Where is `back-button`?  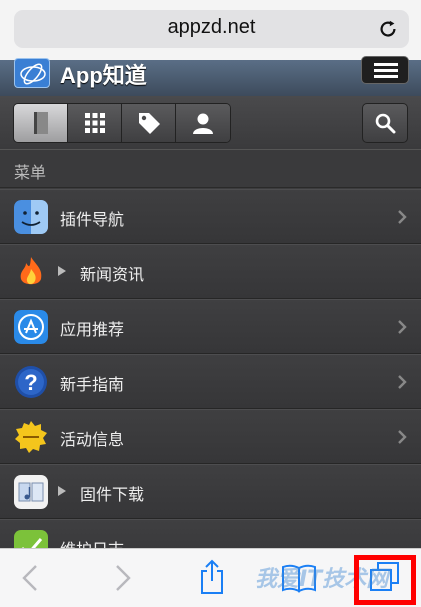 back-button is located at coordinates (30, 578).